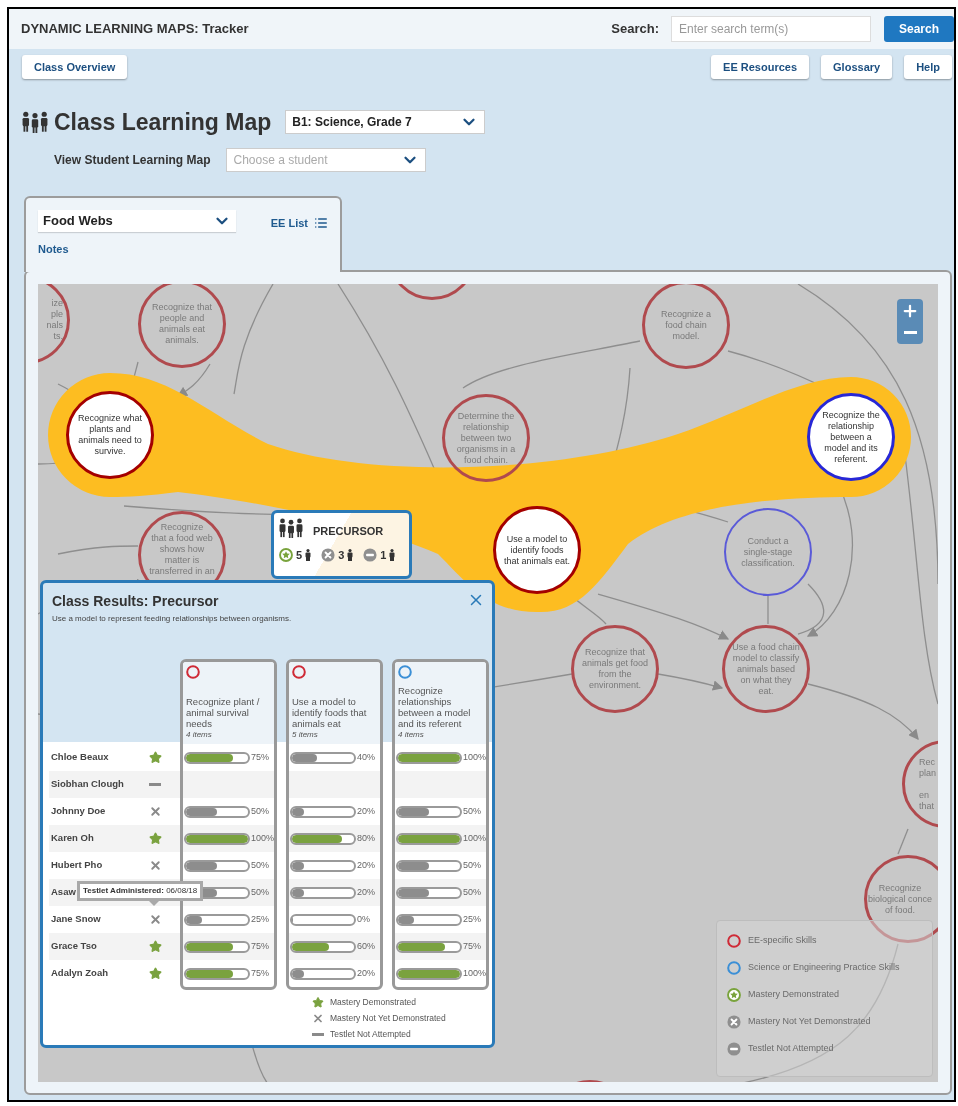  I want to click on skill-label: Use a food chain model to classify animals based on what they eat., so click(766, 669).